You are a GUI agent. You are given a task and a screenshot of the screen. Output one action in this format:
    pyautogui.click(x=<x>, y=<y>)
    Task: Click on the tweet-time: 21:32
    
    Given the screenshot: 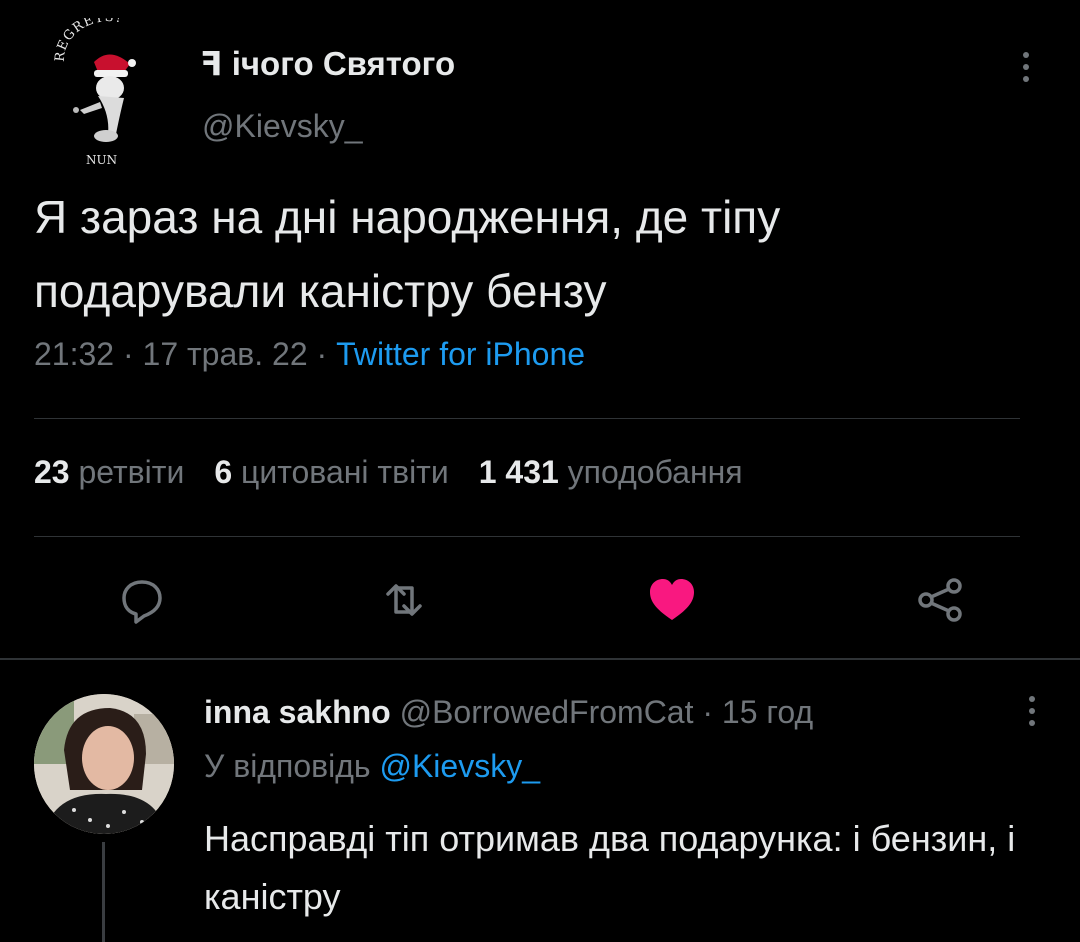 What is the action you would take?
    pyautogui.click(x=74, y=354)
    